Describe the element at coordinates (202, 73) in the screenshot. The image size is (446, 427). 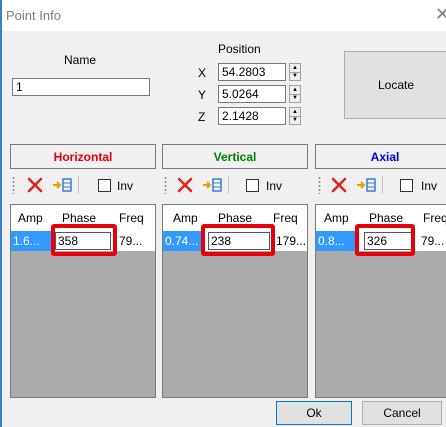
I see `x-label: X` at that location.